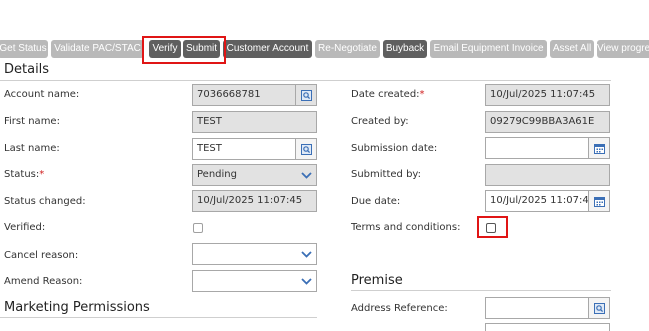 The image size is (649, 331). I want to click on last-name-lookup-button, so click(305, 149).